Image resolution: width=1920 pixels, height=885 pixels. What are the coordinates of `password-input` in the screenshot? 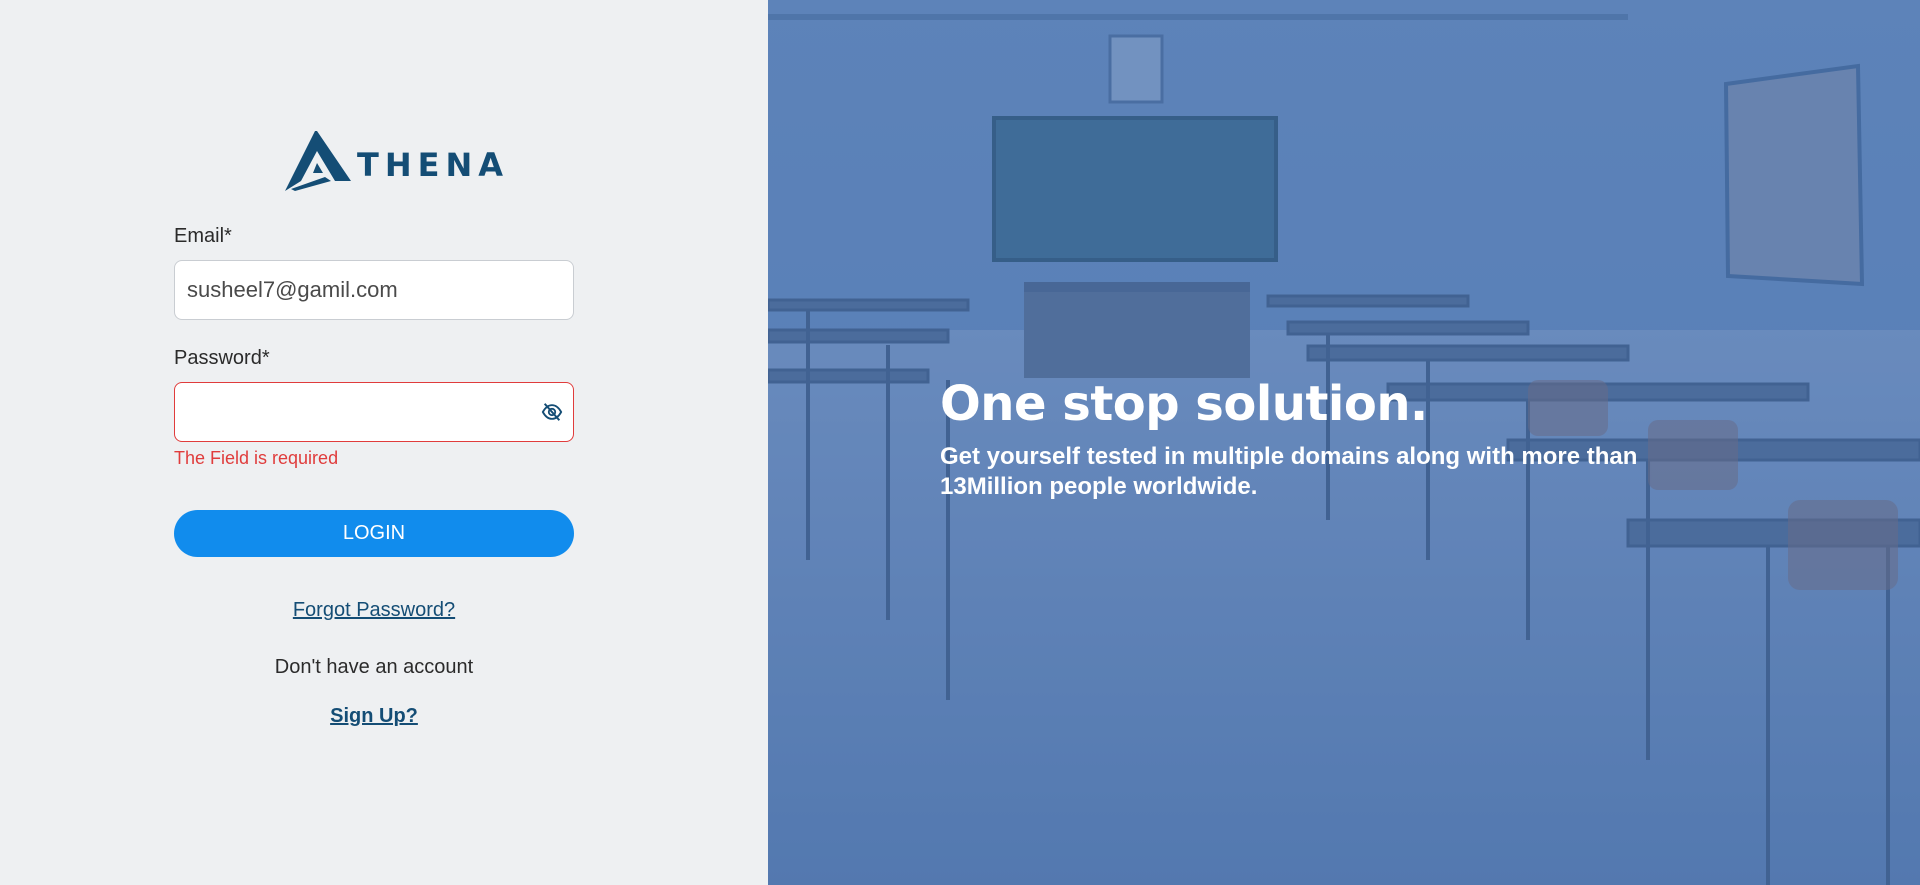 It's located at (351, 412).